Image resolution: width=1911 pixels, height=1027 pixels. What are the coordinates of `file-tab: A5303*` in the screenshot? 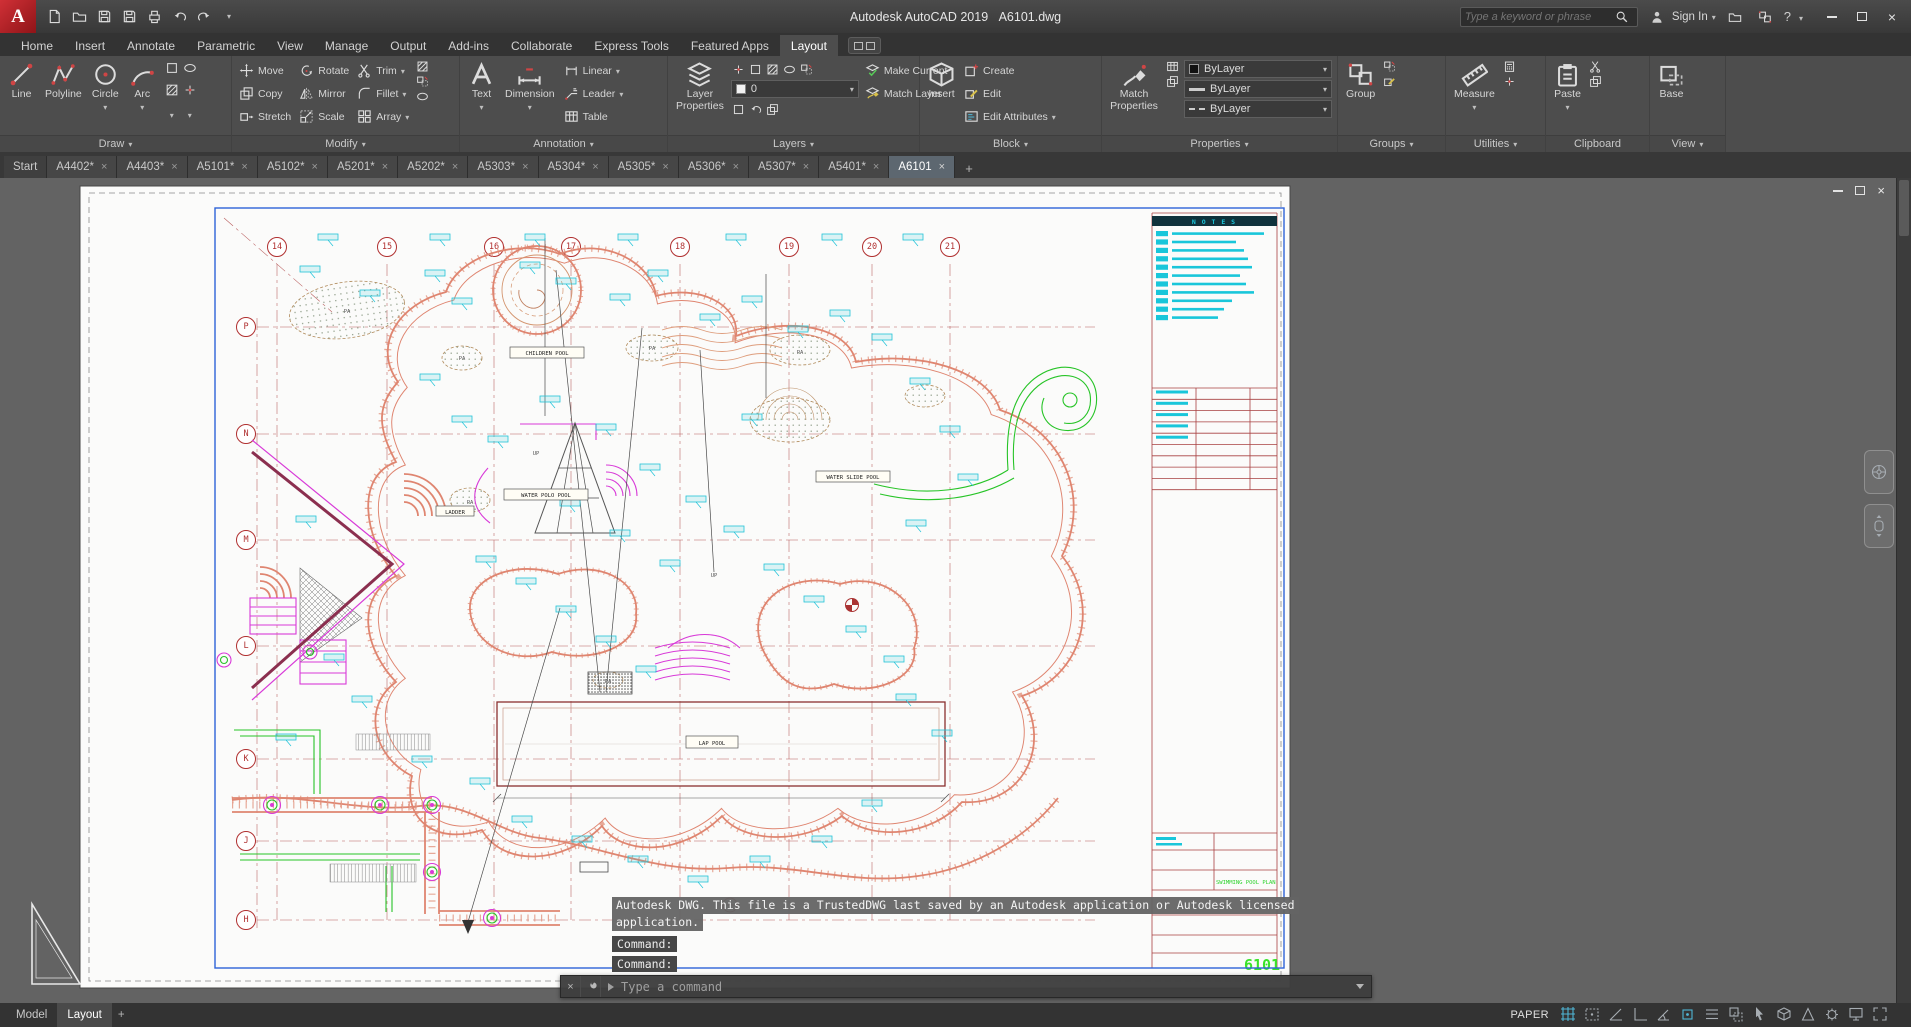 It's located at (503, 167).